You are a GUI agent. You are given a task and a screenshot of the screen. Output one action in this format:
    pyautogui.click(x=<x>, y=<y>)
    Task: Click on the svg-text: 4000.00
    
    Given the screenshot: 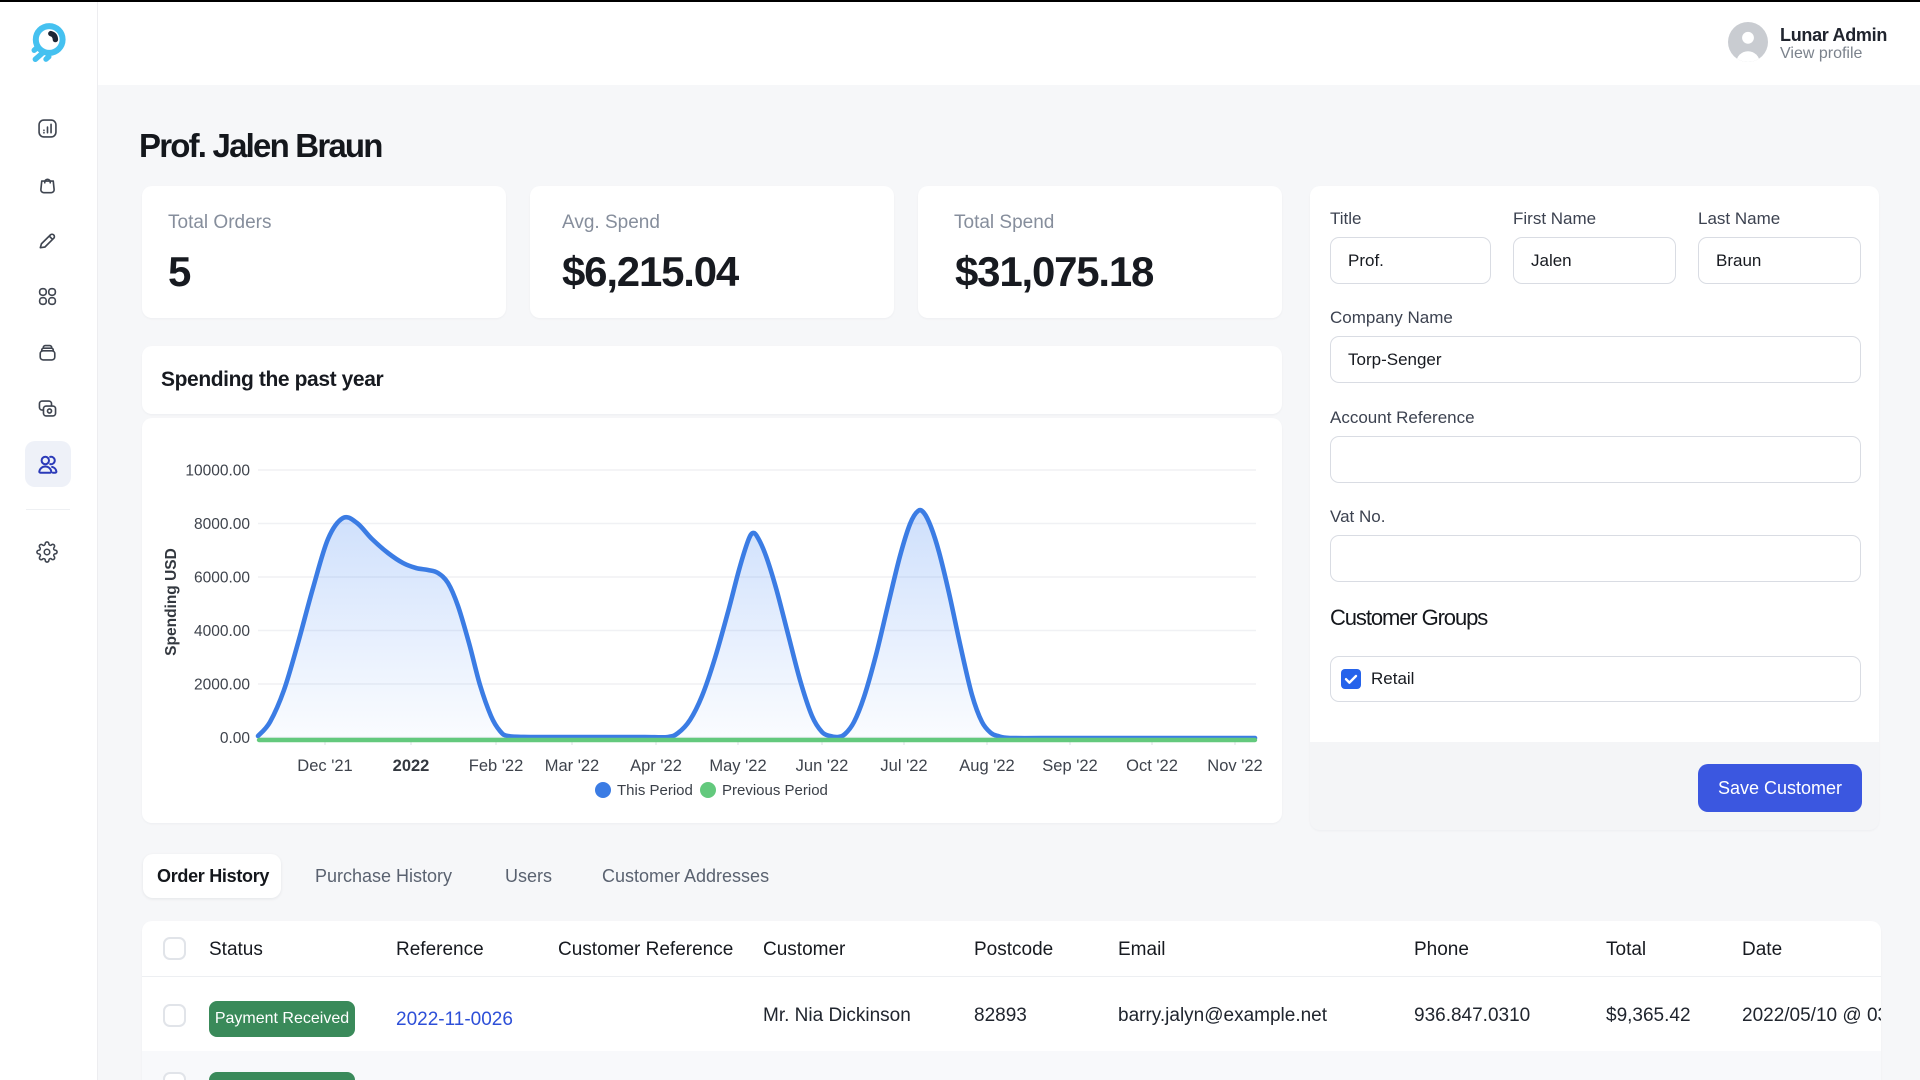 What is the action you would take?
    pyautogui.click(x=222, y=631)
    